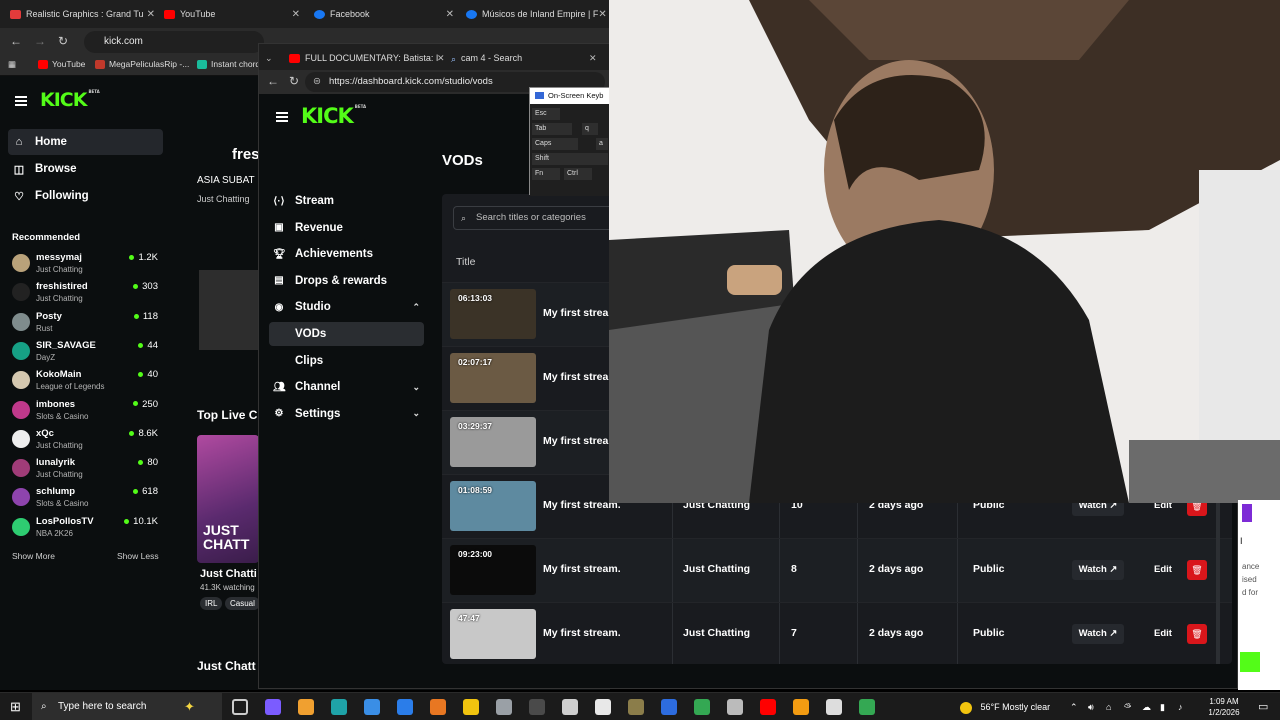 The image size is (1280, 720). Describe the element at coordinates (346, 281) in the screenshot. I see `nav-item-drops-rewards: ▤ Drops & rewards` at that location.